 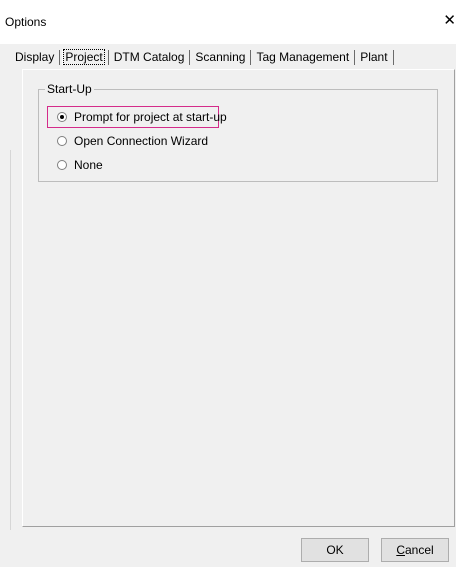 I want to click on cancel-button: Cancel, so click(x=415, y=550).